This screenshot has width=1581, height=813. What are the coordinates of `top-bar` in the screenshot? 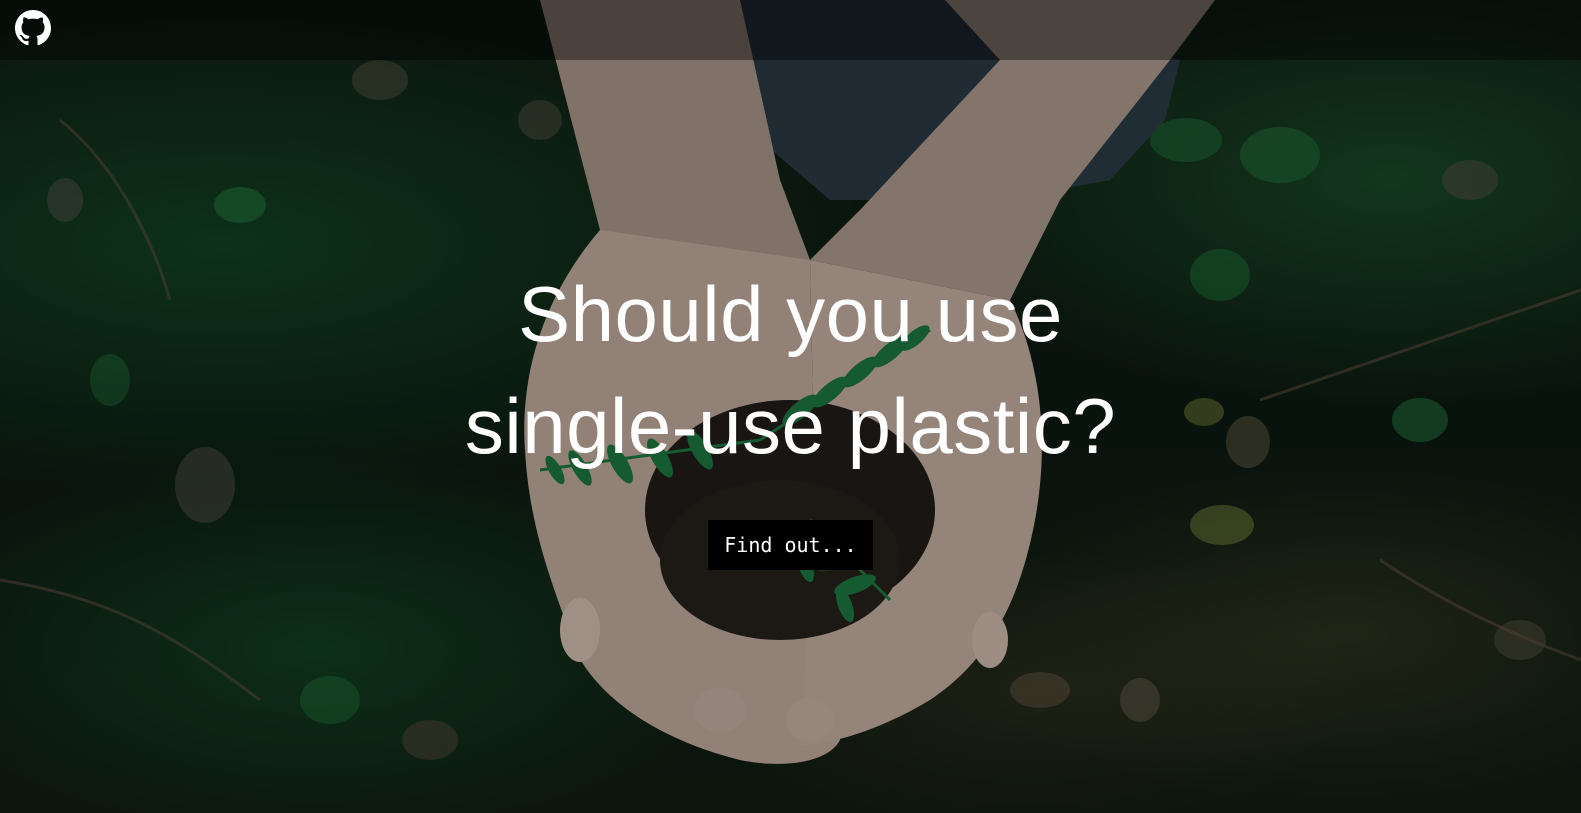 It's located at (790, 30).